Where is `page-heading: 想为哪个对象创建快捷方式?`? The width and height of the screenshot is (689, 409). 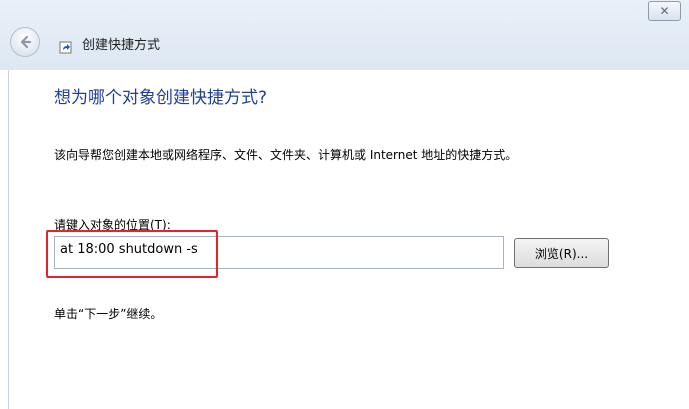
page-heading: 想为哪个对象创建快捷方式? is located at coordinates (161, 98).